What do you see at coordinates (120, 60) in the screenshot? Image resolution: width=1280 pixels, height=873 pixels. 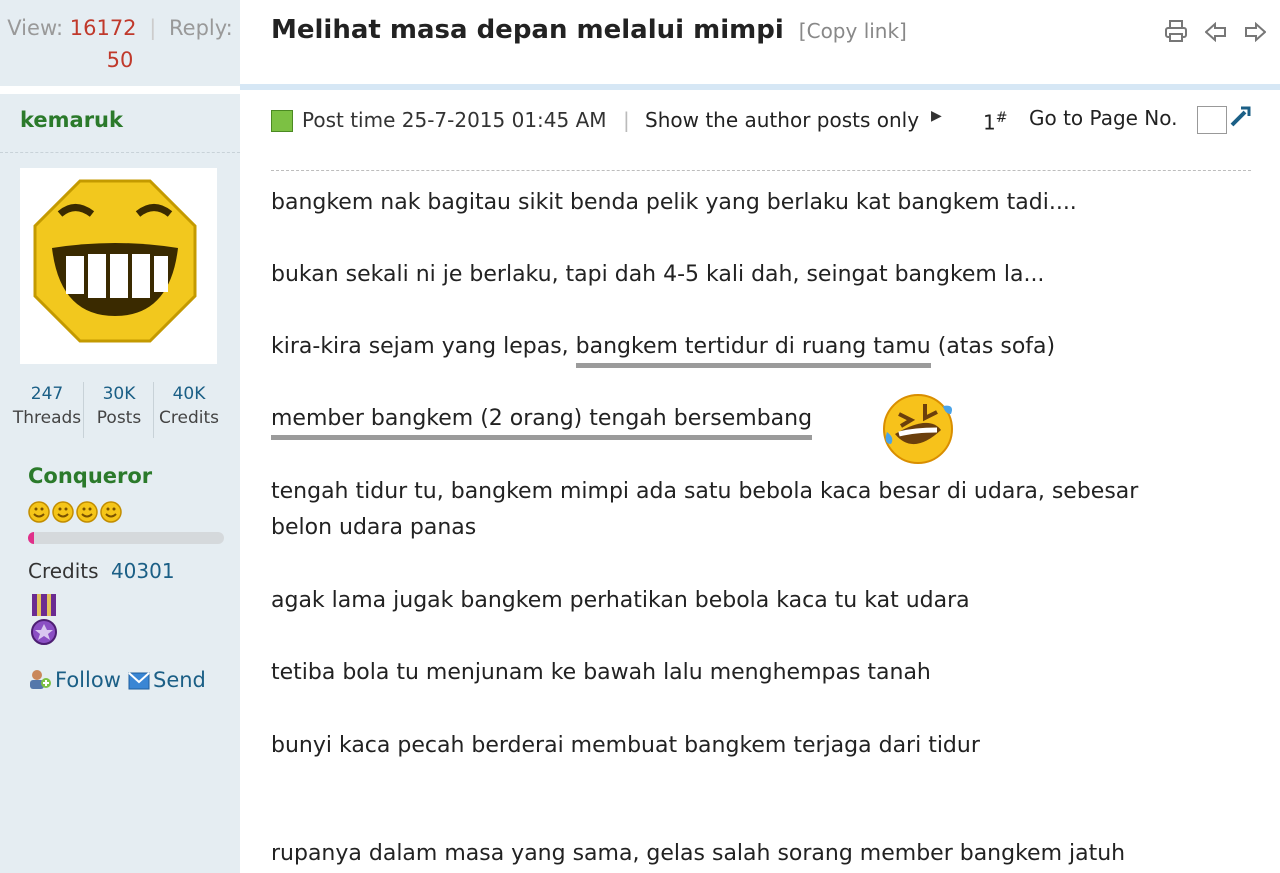 I see `reply-count: 50` at bounding box center [120, 60].